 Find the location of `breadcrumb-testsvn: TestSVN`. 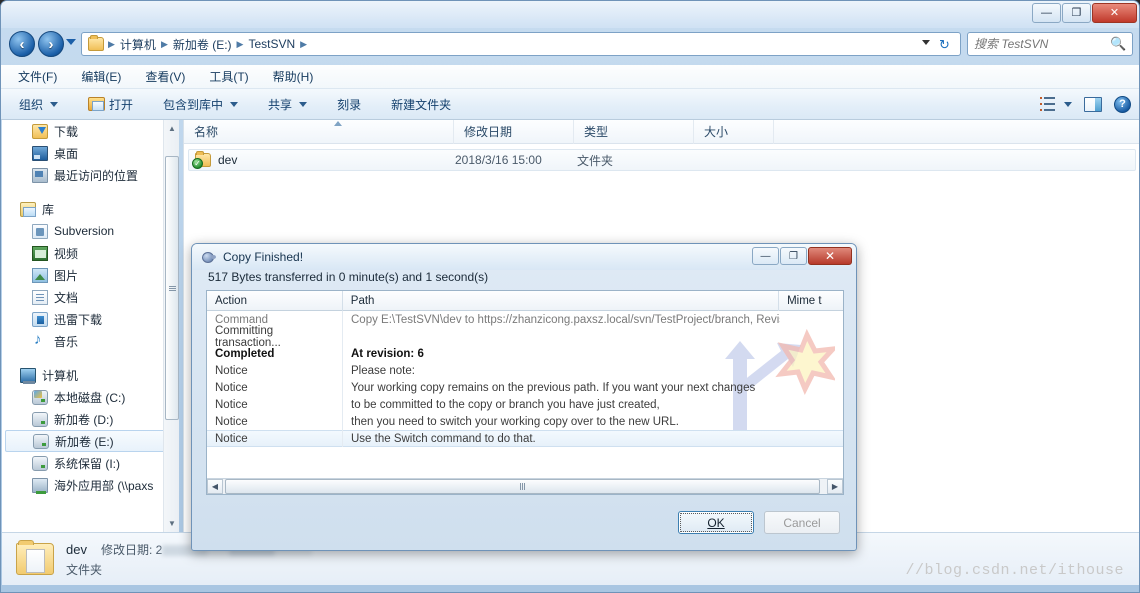

breadcrumb-testsvn: TestSVN is located at coordinates (271, 44).